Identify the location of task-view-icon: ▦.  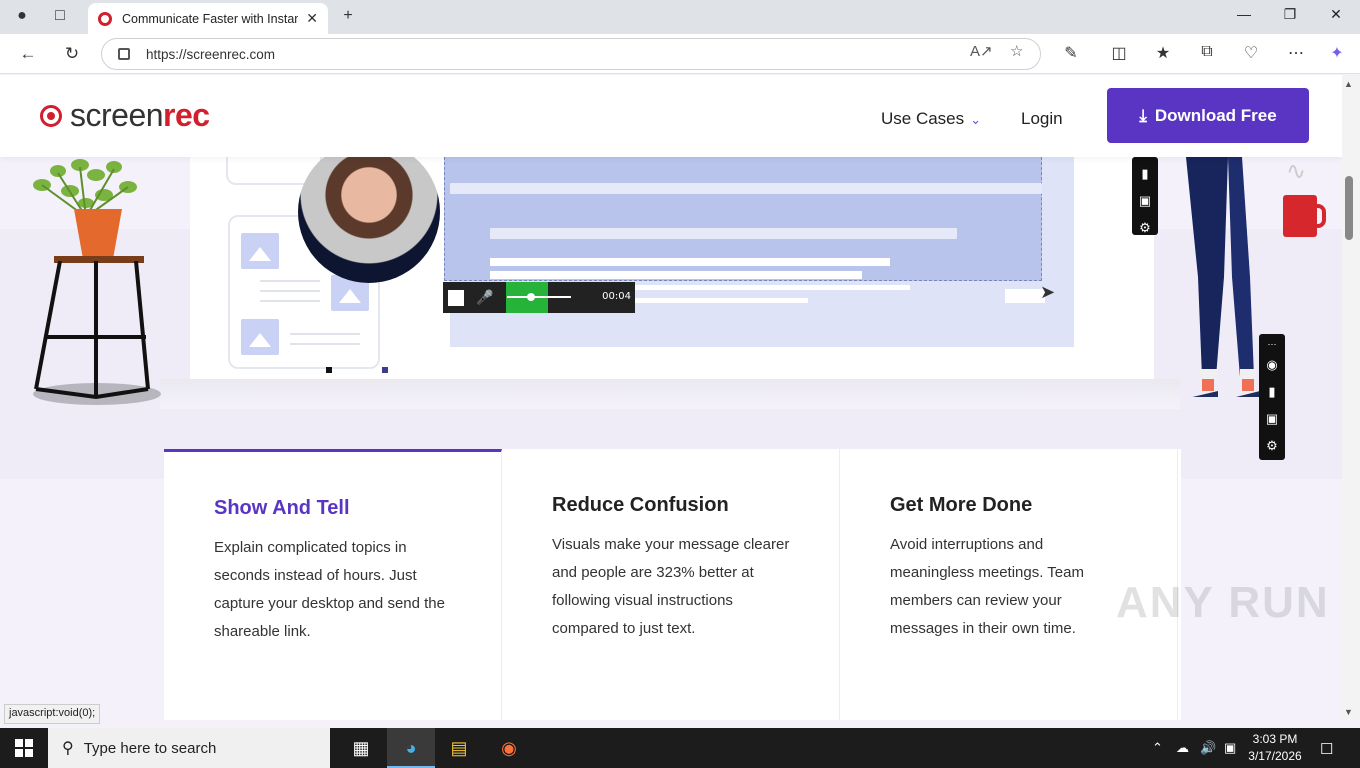
(361, 748).